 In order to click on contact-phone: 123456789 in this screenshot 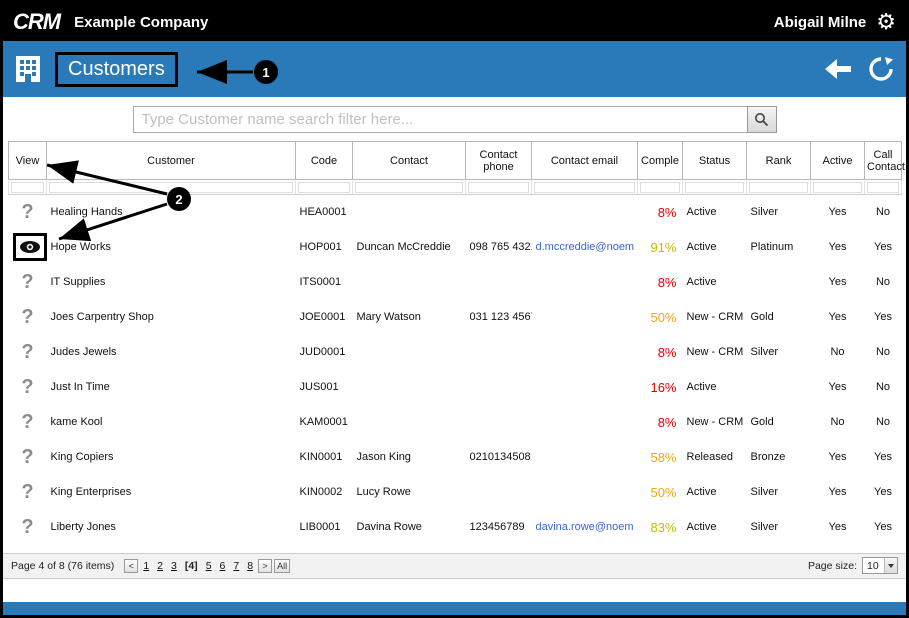, I will do `click(497, 527)`.